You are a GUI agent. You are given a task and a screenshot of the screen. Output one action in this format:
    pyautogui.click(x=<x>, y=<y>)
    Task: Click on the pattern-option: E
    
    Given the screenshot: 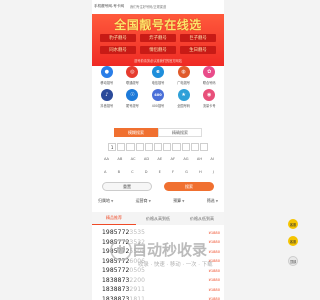 What is the action you would take?
    pyautogui.click(x=160, y=172)
    